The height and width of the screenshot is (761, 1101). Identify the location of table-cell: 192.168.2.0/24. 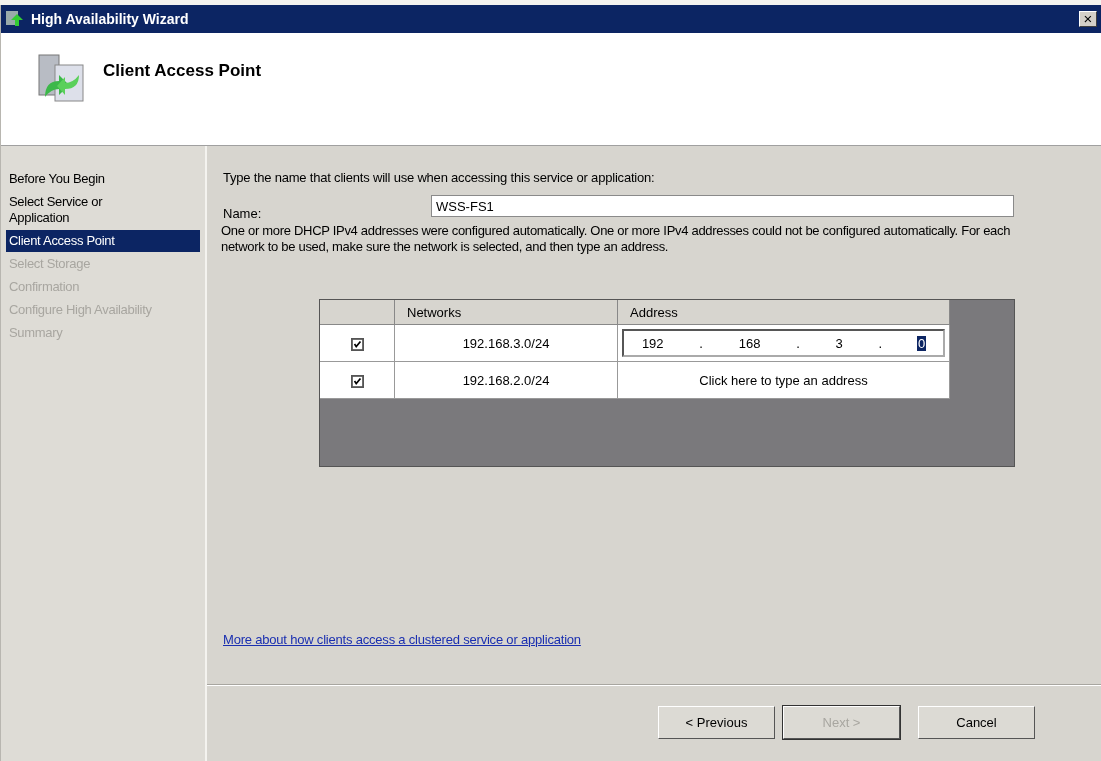
(506, 380).